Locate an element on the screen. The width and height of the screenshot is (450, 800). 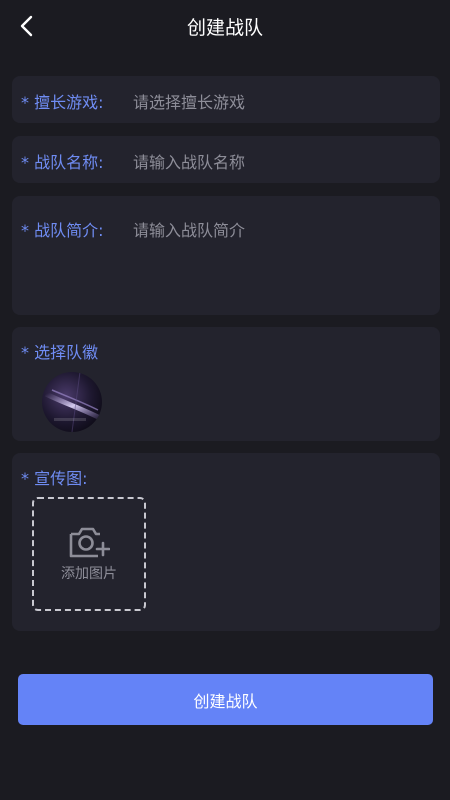
add-image-label: 添加图片 is located at coordinates (89, 574).